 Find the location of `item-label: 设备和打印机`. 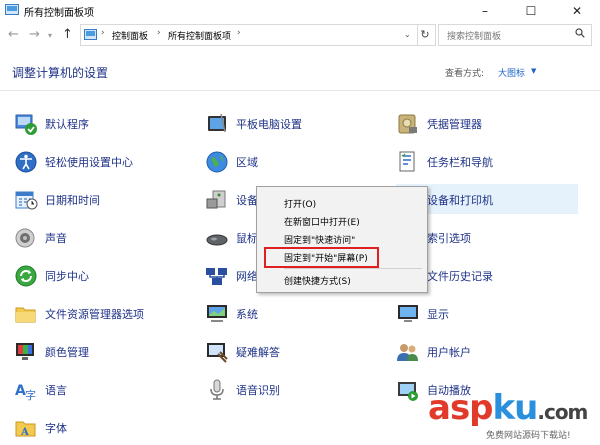

item-label: 设备和打印机 is located at coordinates (460, 200).